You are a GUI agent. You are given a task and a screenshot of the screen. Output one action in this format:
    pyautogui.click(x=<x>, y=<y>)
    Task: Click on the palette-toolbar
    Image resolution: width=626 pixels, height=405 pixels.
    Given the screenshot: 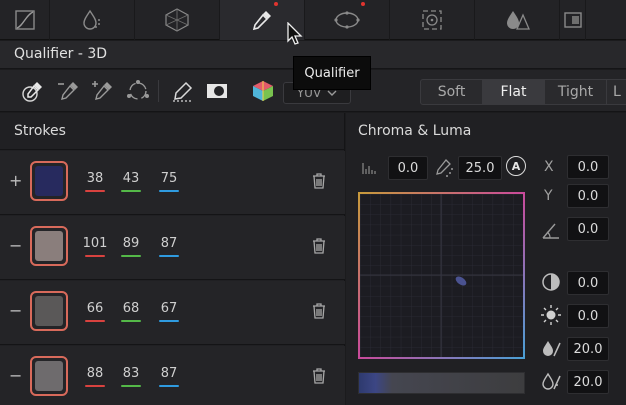 What is the action you would take?
    pyautogui.click(x=313, y=20)
    